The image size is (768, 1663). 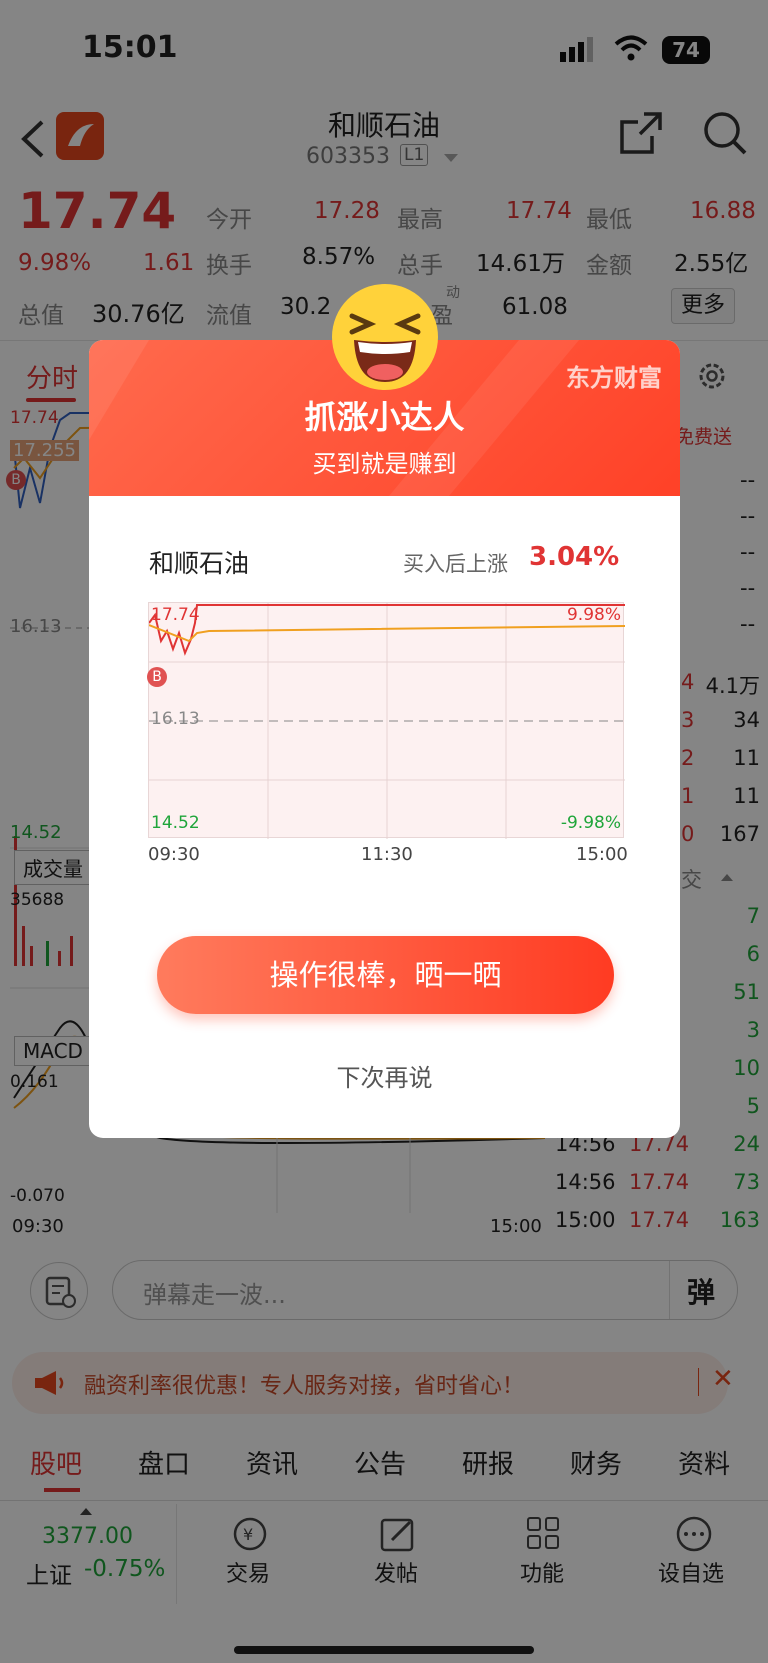 I want to click on modal-chart-bottom: 14.52, so click(x=175, y=823).